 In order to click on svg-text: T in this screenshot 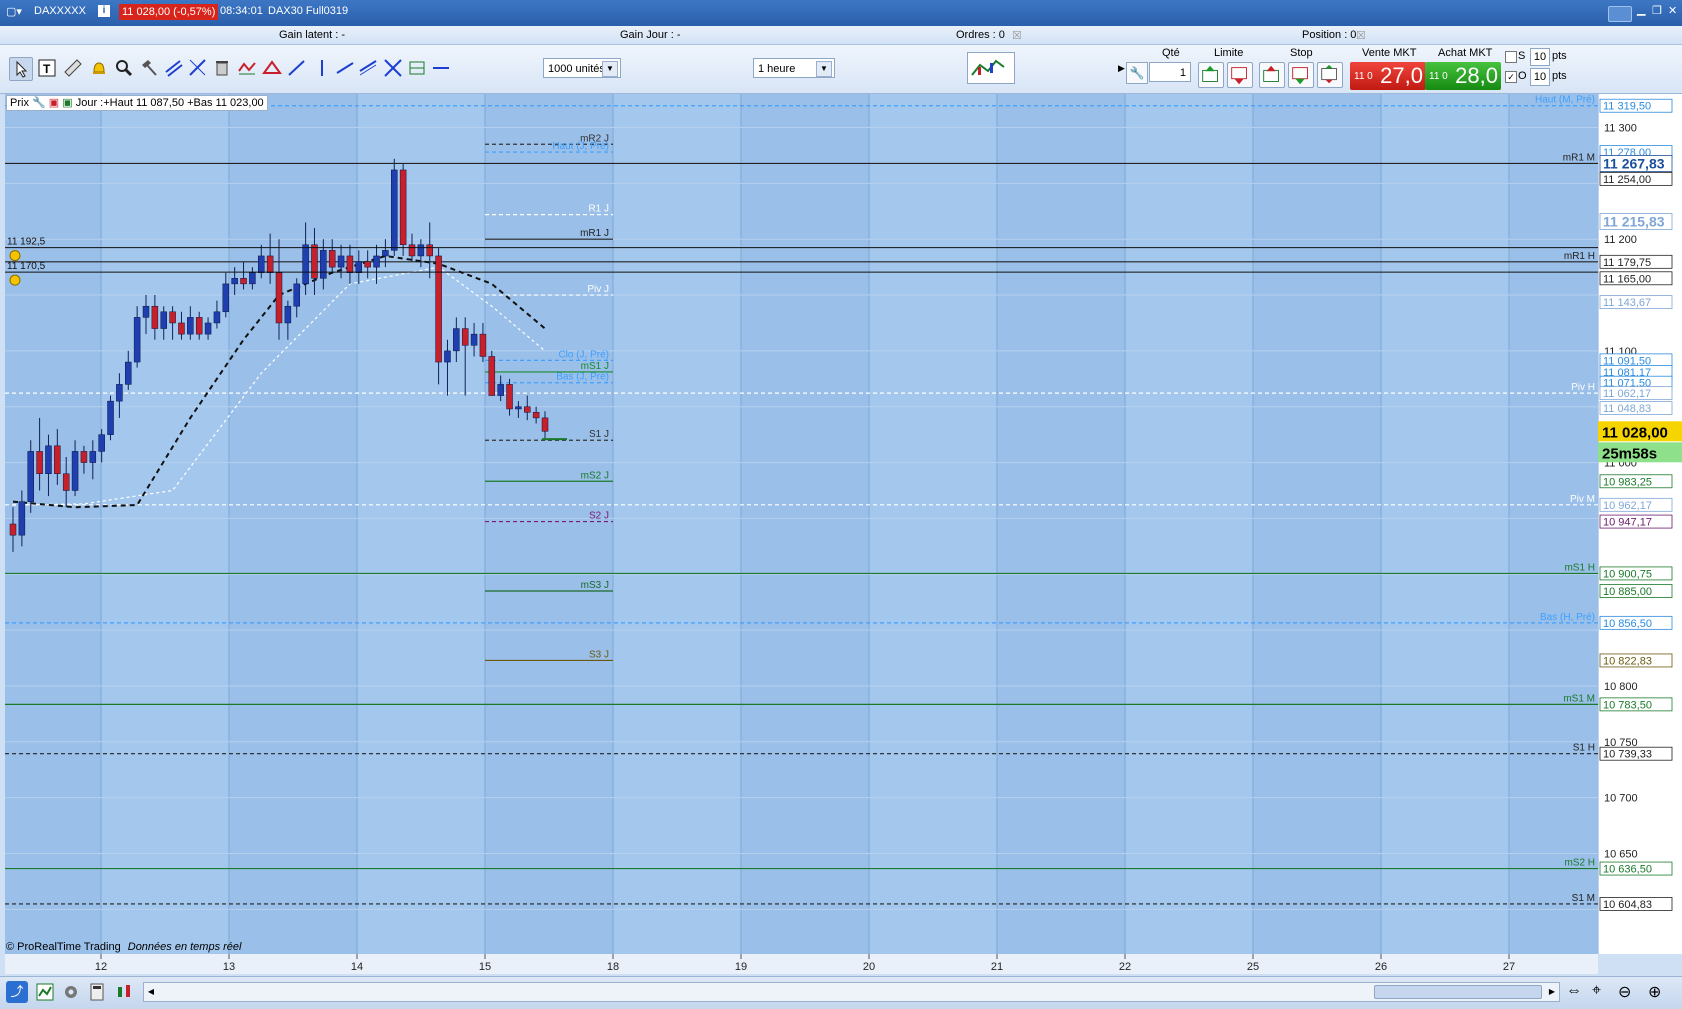, I will do `click(47, 69)`.